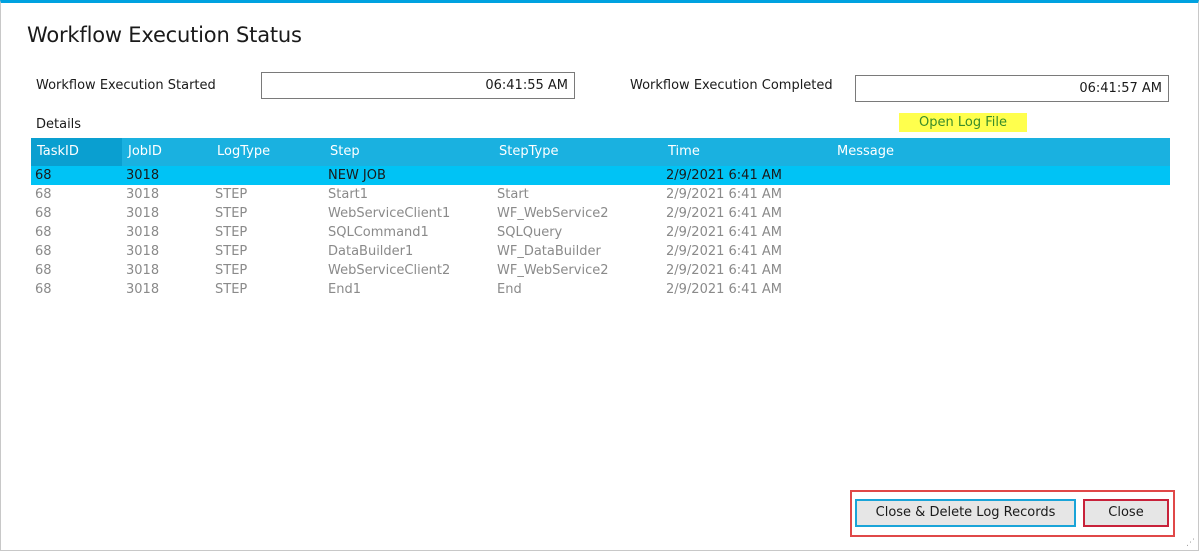 This screenshot has height=551, width=1199. I want to click on column-header-time: Time, so click(684, 152).